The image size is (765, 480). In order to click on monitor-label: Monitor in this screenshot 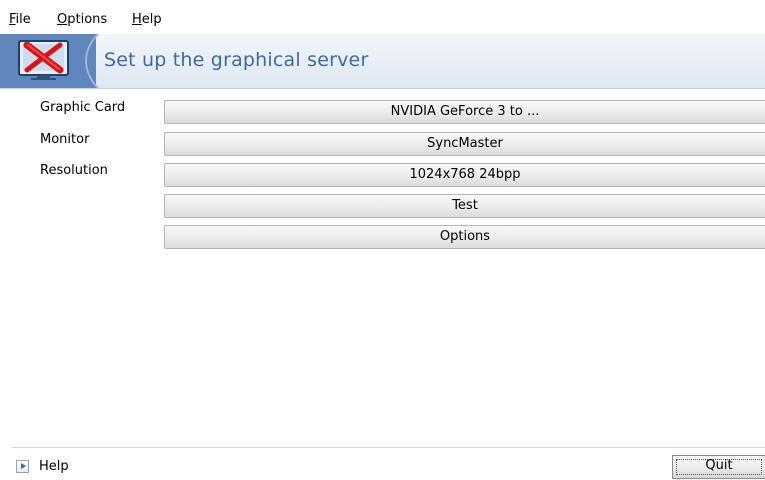, I will do `click(65, 139)`.